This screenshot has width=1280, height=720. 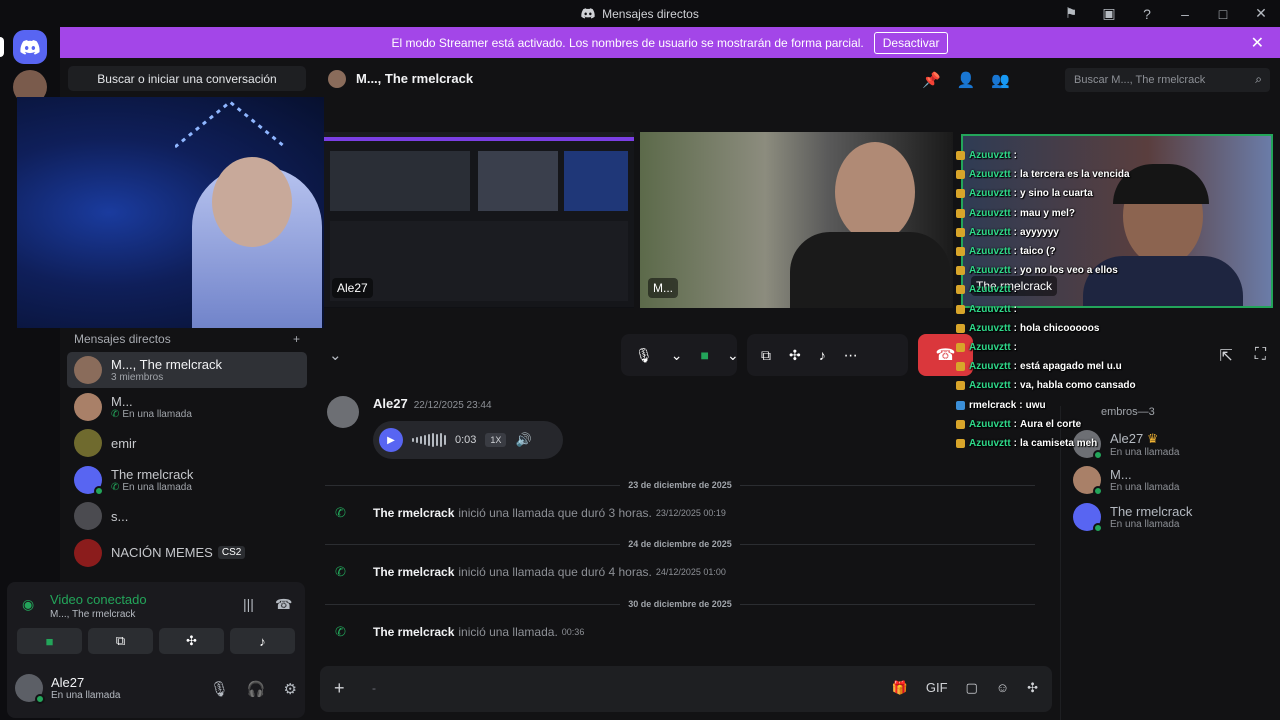 What do you see at coordinates (1002, 688) in the screenshot?
I see `emoji-icon: ☺` at bounding box center [1002, 688].